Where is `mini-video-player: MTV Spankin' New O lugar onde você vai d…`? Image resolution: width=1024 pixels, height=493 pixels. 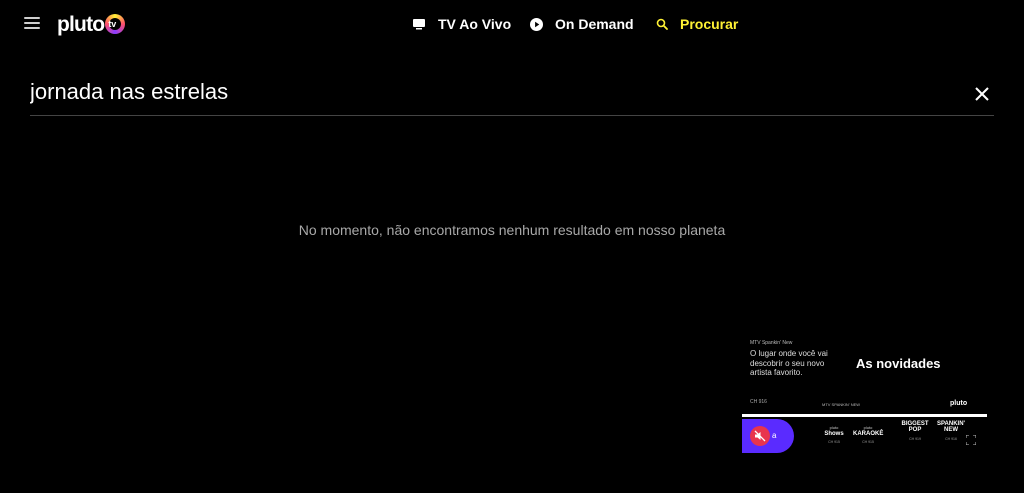 mini-video-player: MTV Spankin' New O lugar onde você vai d… is located at coordinates (864, 395).